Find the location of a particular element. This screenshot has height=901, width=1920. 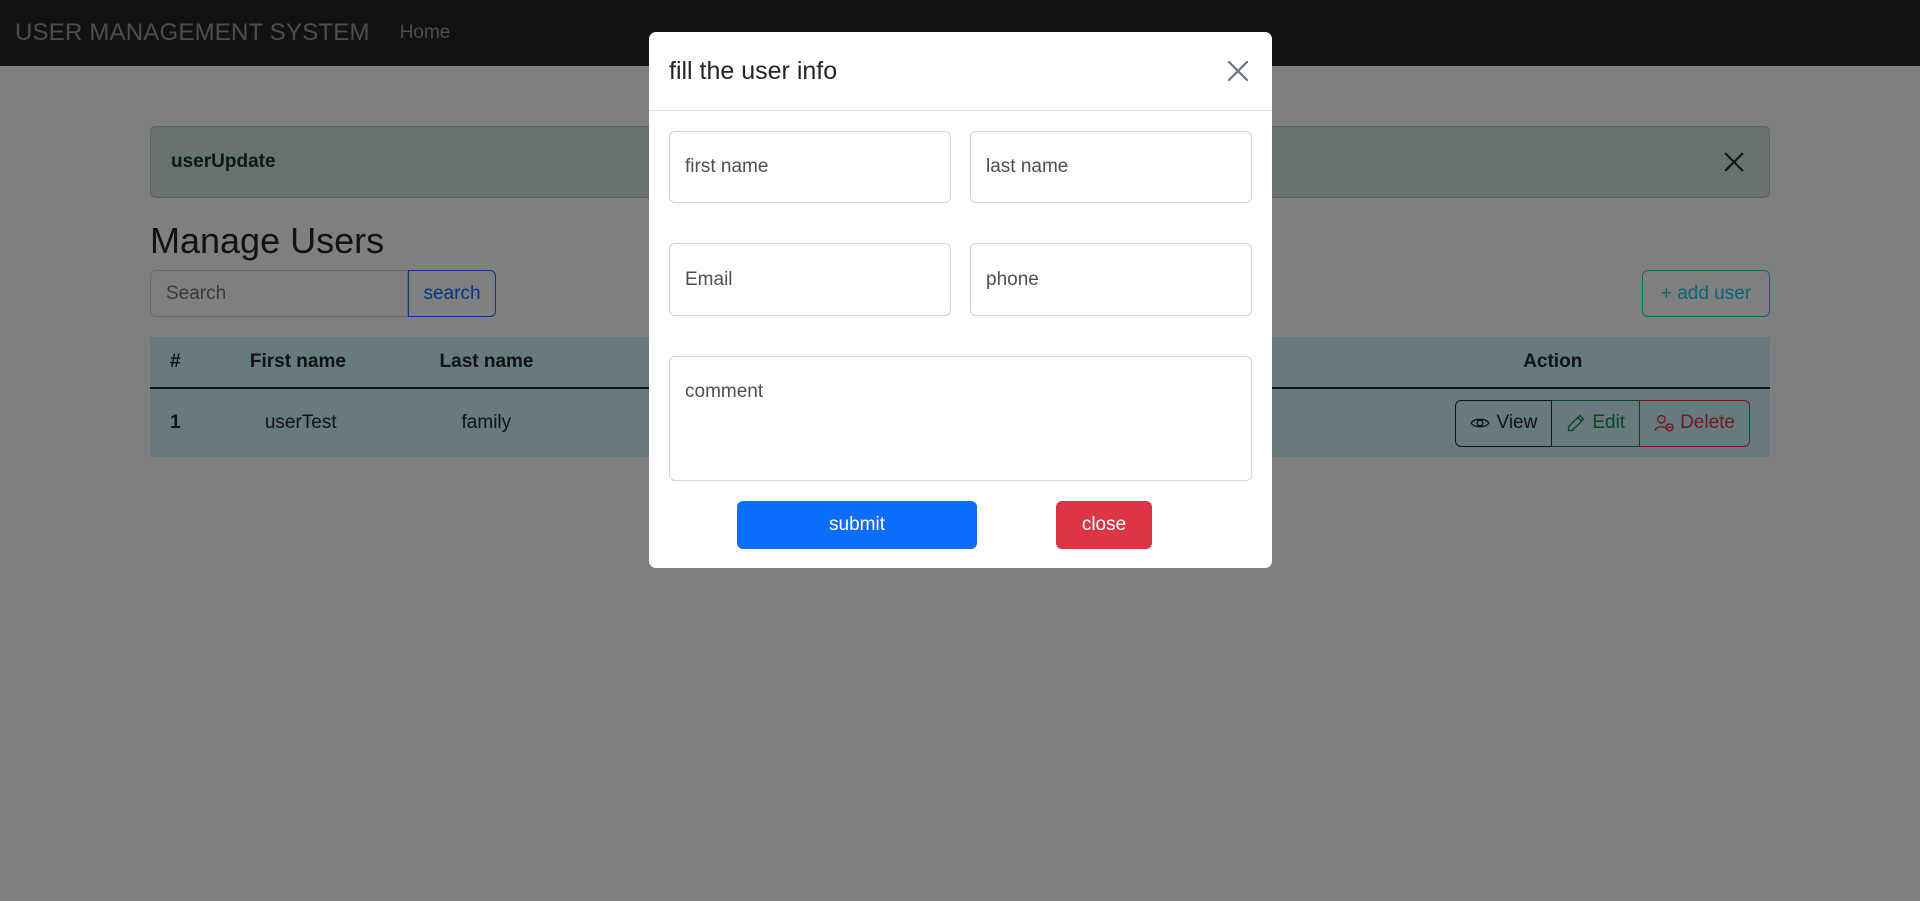

close-button: close is located at coordinates (1104, 525).